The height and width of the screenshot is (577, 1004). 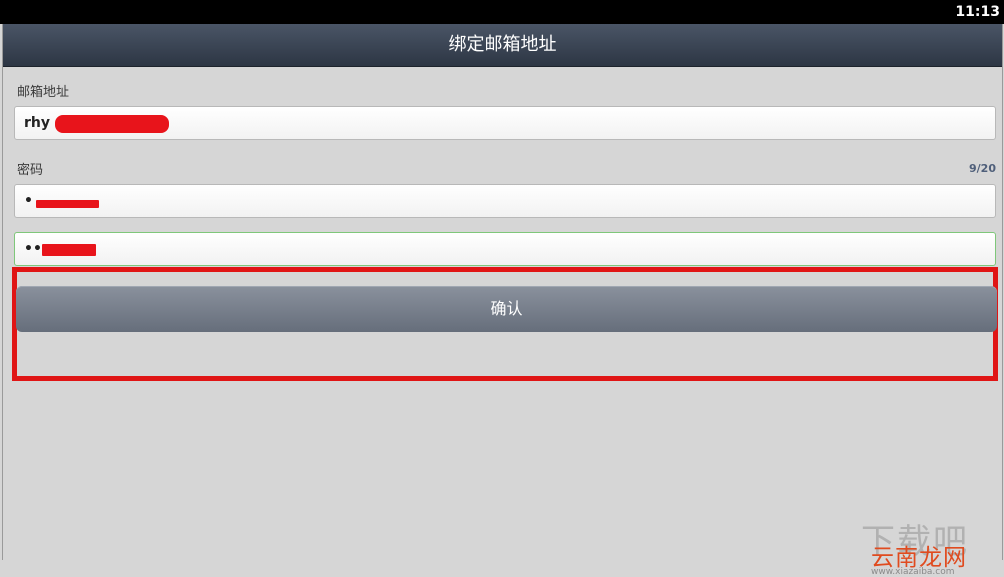 What do you see at coordinates (502, 12) in the screenshot?
I see `status-bar: 11:13` at bounding box center [502, 12].